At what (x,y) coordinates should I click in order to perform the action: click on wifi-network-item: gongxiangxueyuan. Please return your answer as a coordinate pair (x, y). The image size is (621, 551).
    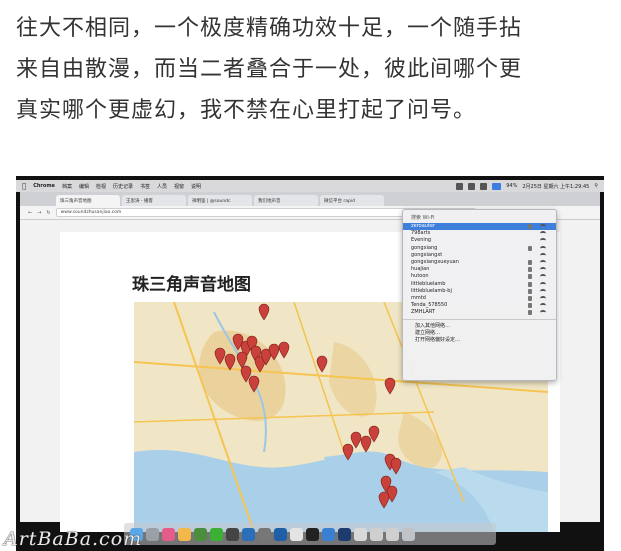
    Looking at the image, I should click on (479, 262).